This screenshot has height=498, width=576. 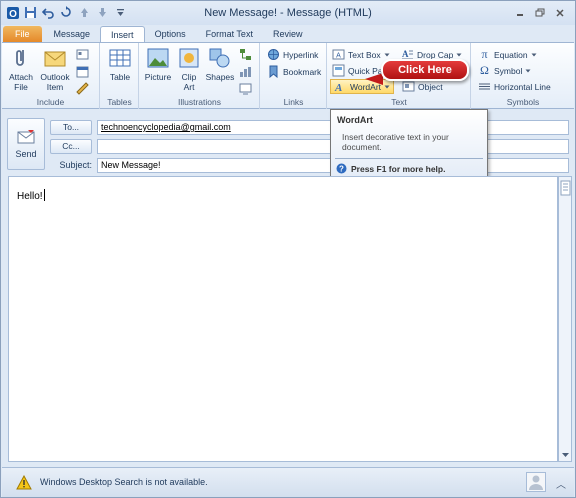 I want to click on horizontal-line-button: Horizontal Line, so click(x=514, y=86).